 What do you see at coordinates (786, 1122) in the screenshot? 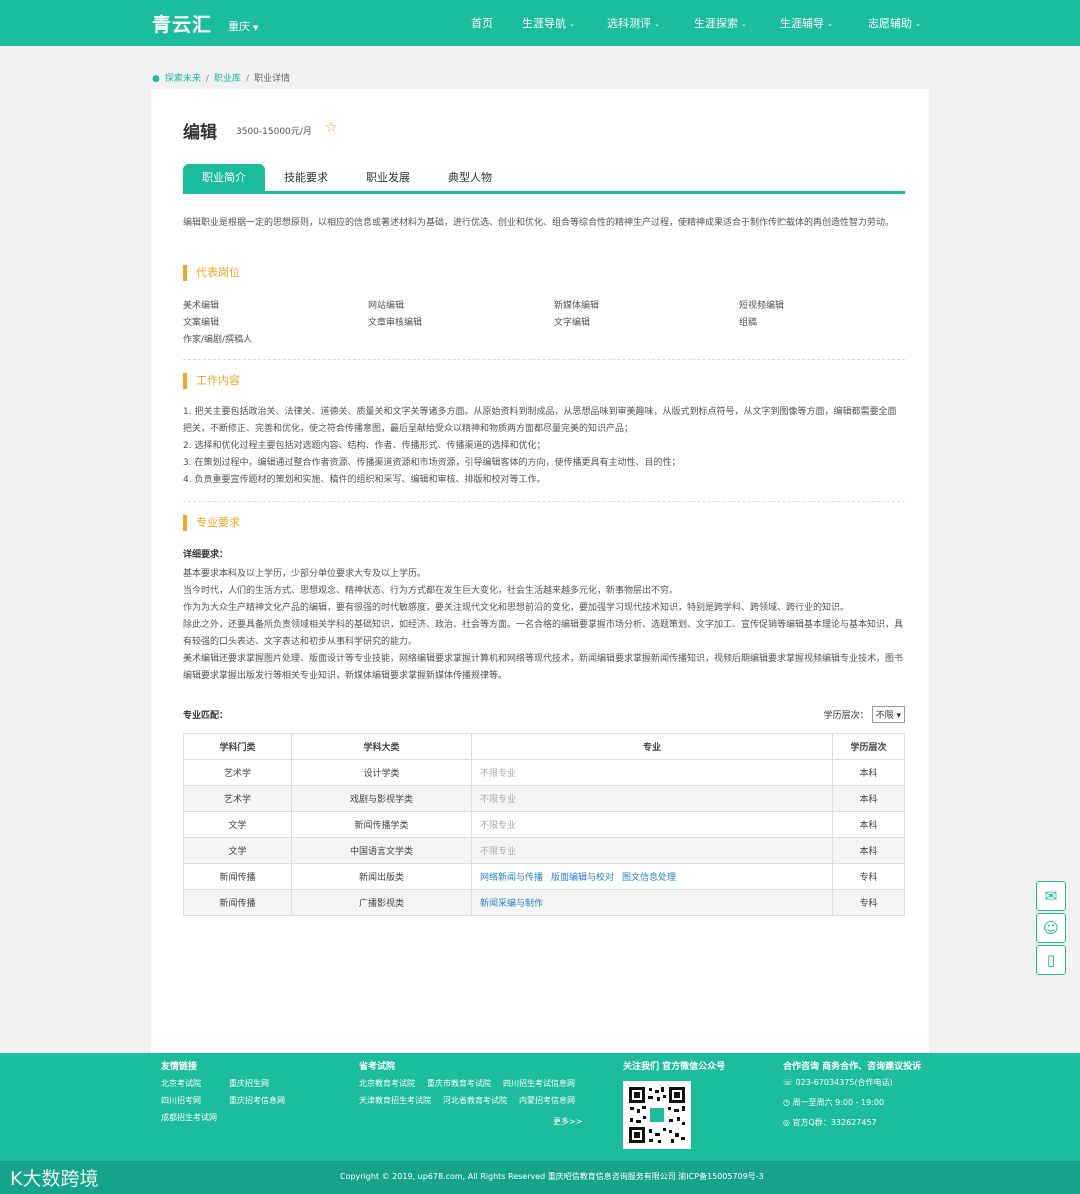
I see `qq-icon: ◎` at bounding box center [786, 1122].